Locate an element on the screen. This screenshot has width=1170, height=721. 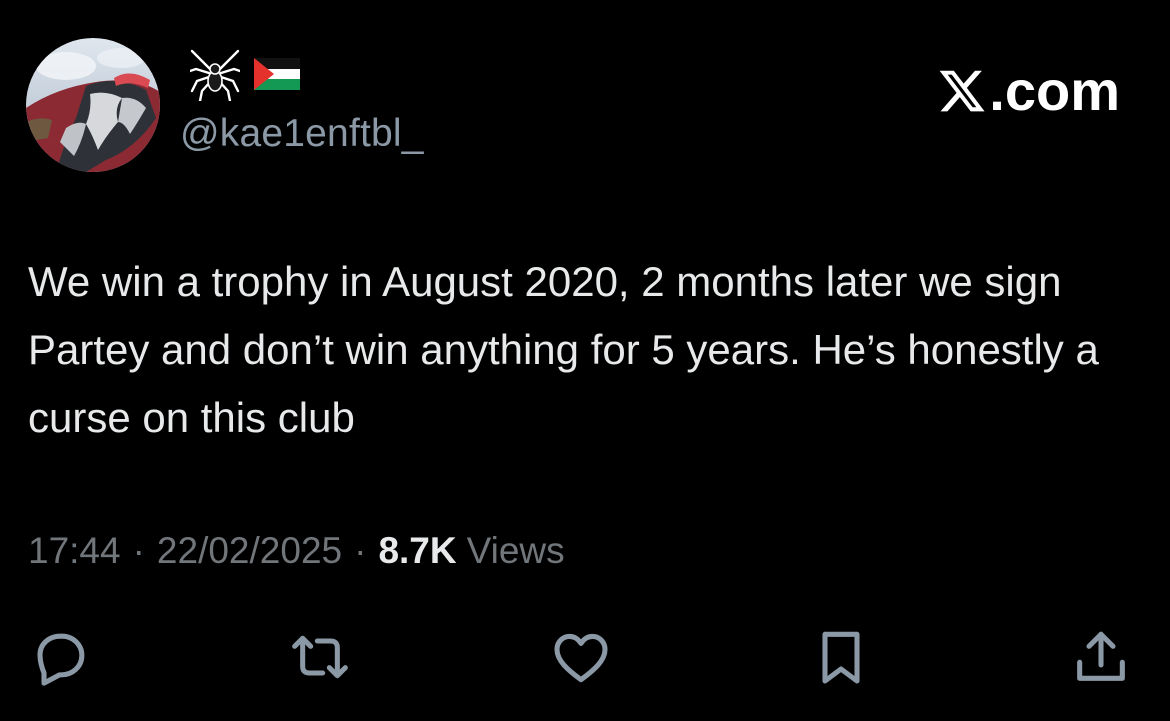
reply-icon is located at coordinates (61, 659).